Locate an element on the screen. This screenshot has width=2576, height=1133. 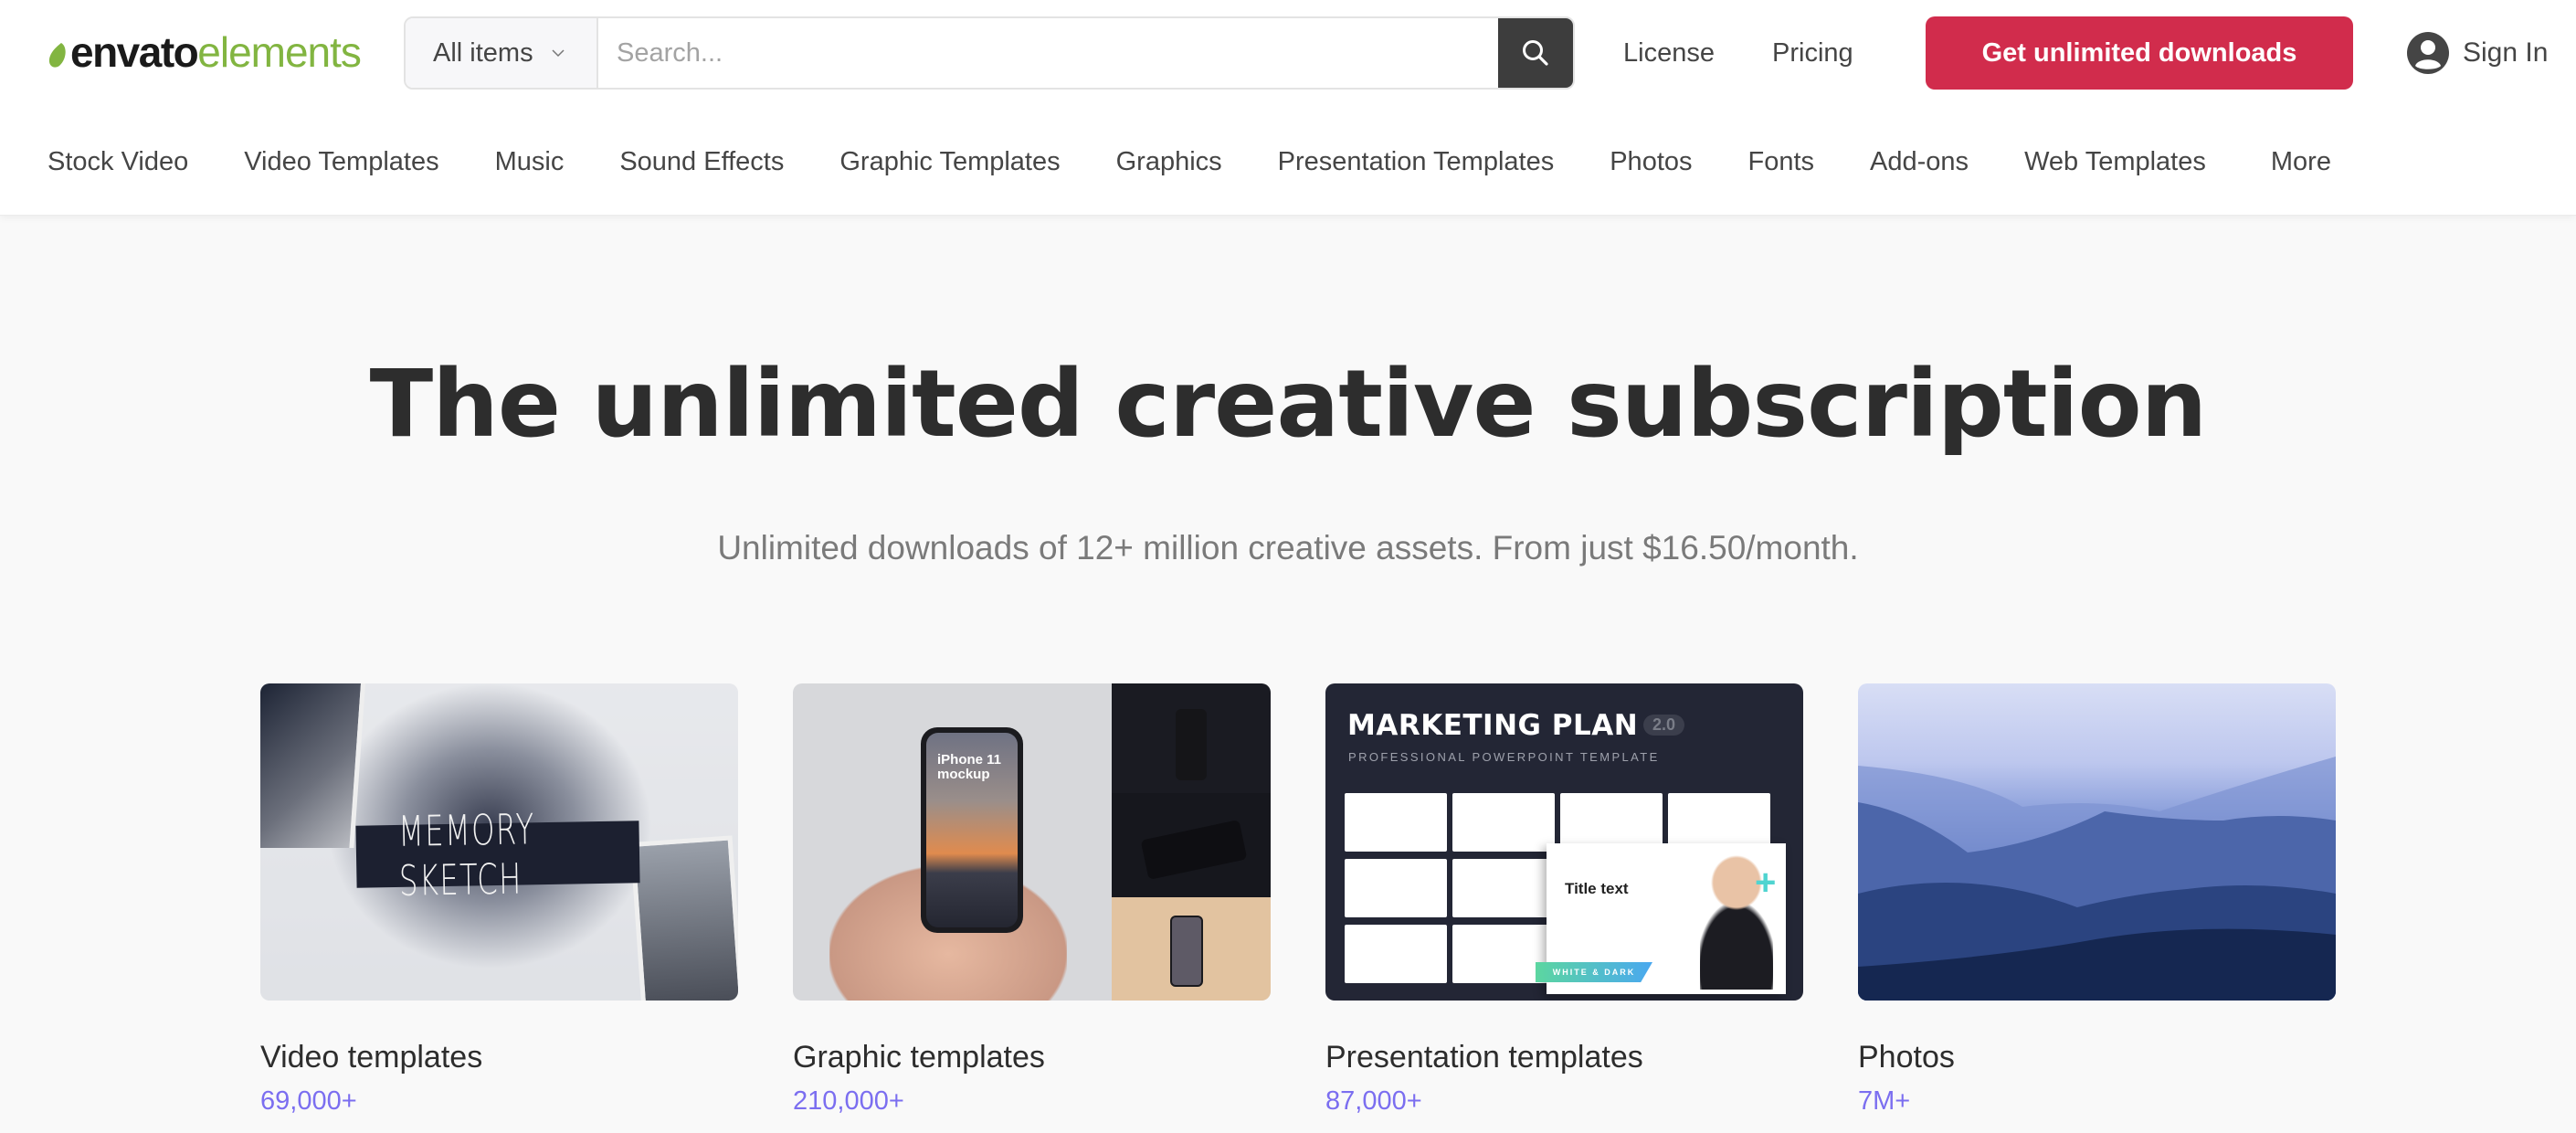
hero-title: The unlimited creative subscription is located at coordinates (1288, 405).